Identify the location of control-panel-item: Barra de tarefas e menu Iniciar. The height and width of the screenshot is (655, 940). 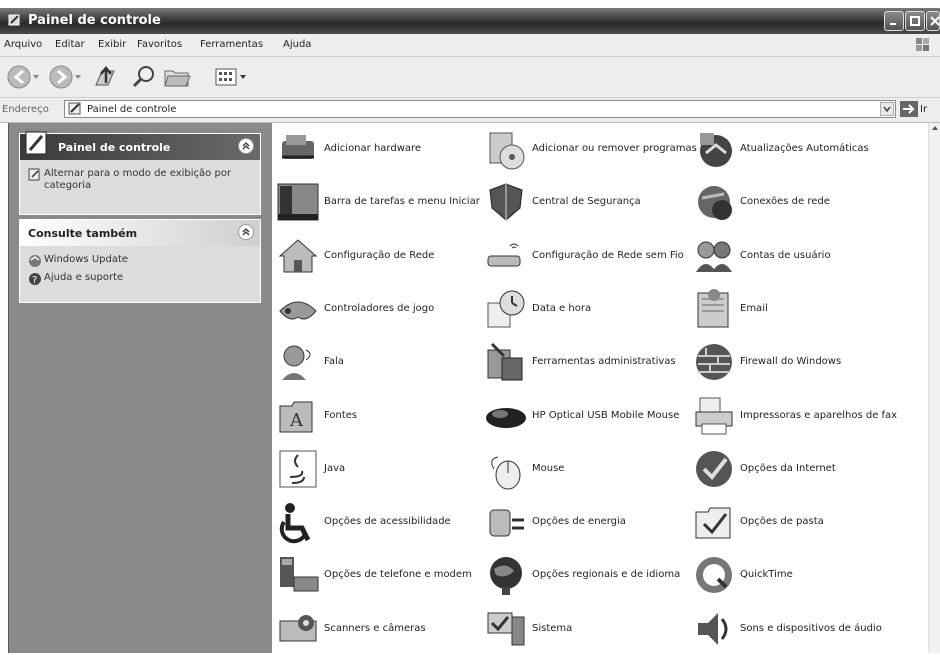
(380, 202).